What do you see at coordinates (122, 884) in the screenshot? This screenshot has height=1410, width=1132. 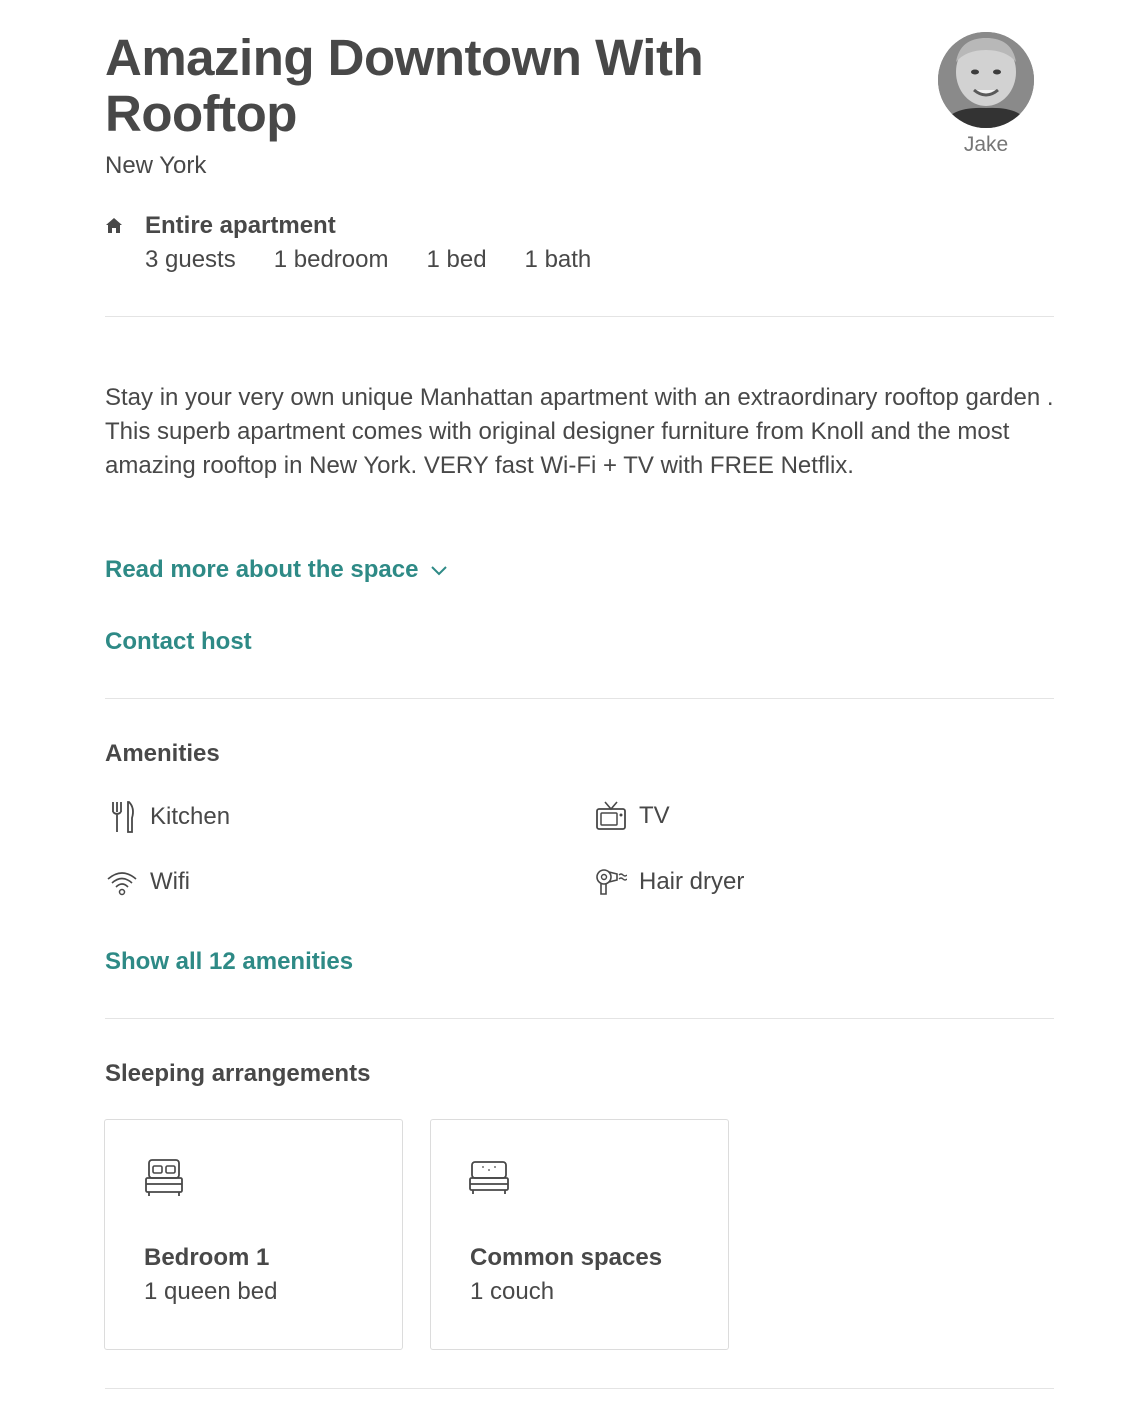 I see `wifi-icon` at bounding box center [122, 884].